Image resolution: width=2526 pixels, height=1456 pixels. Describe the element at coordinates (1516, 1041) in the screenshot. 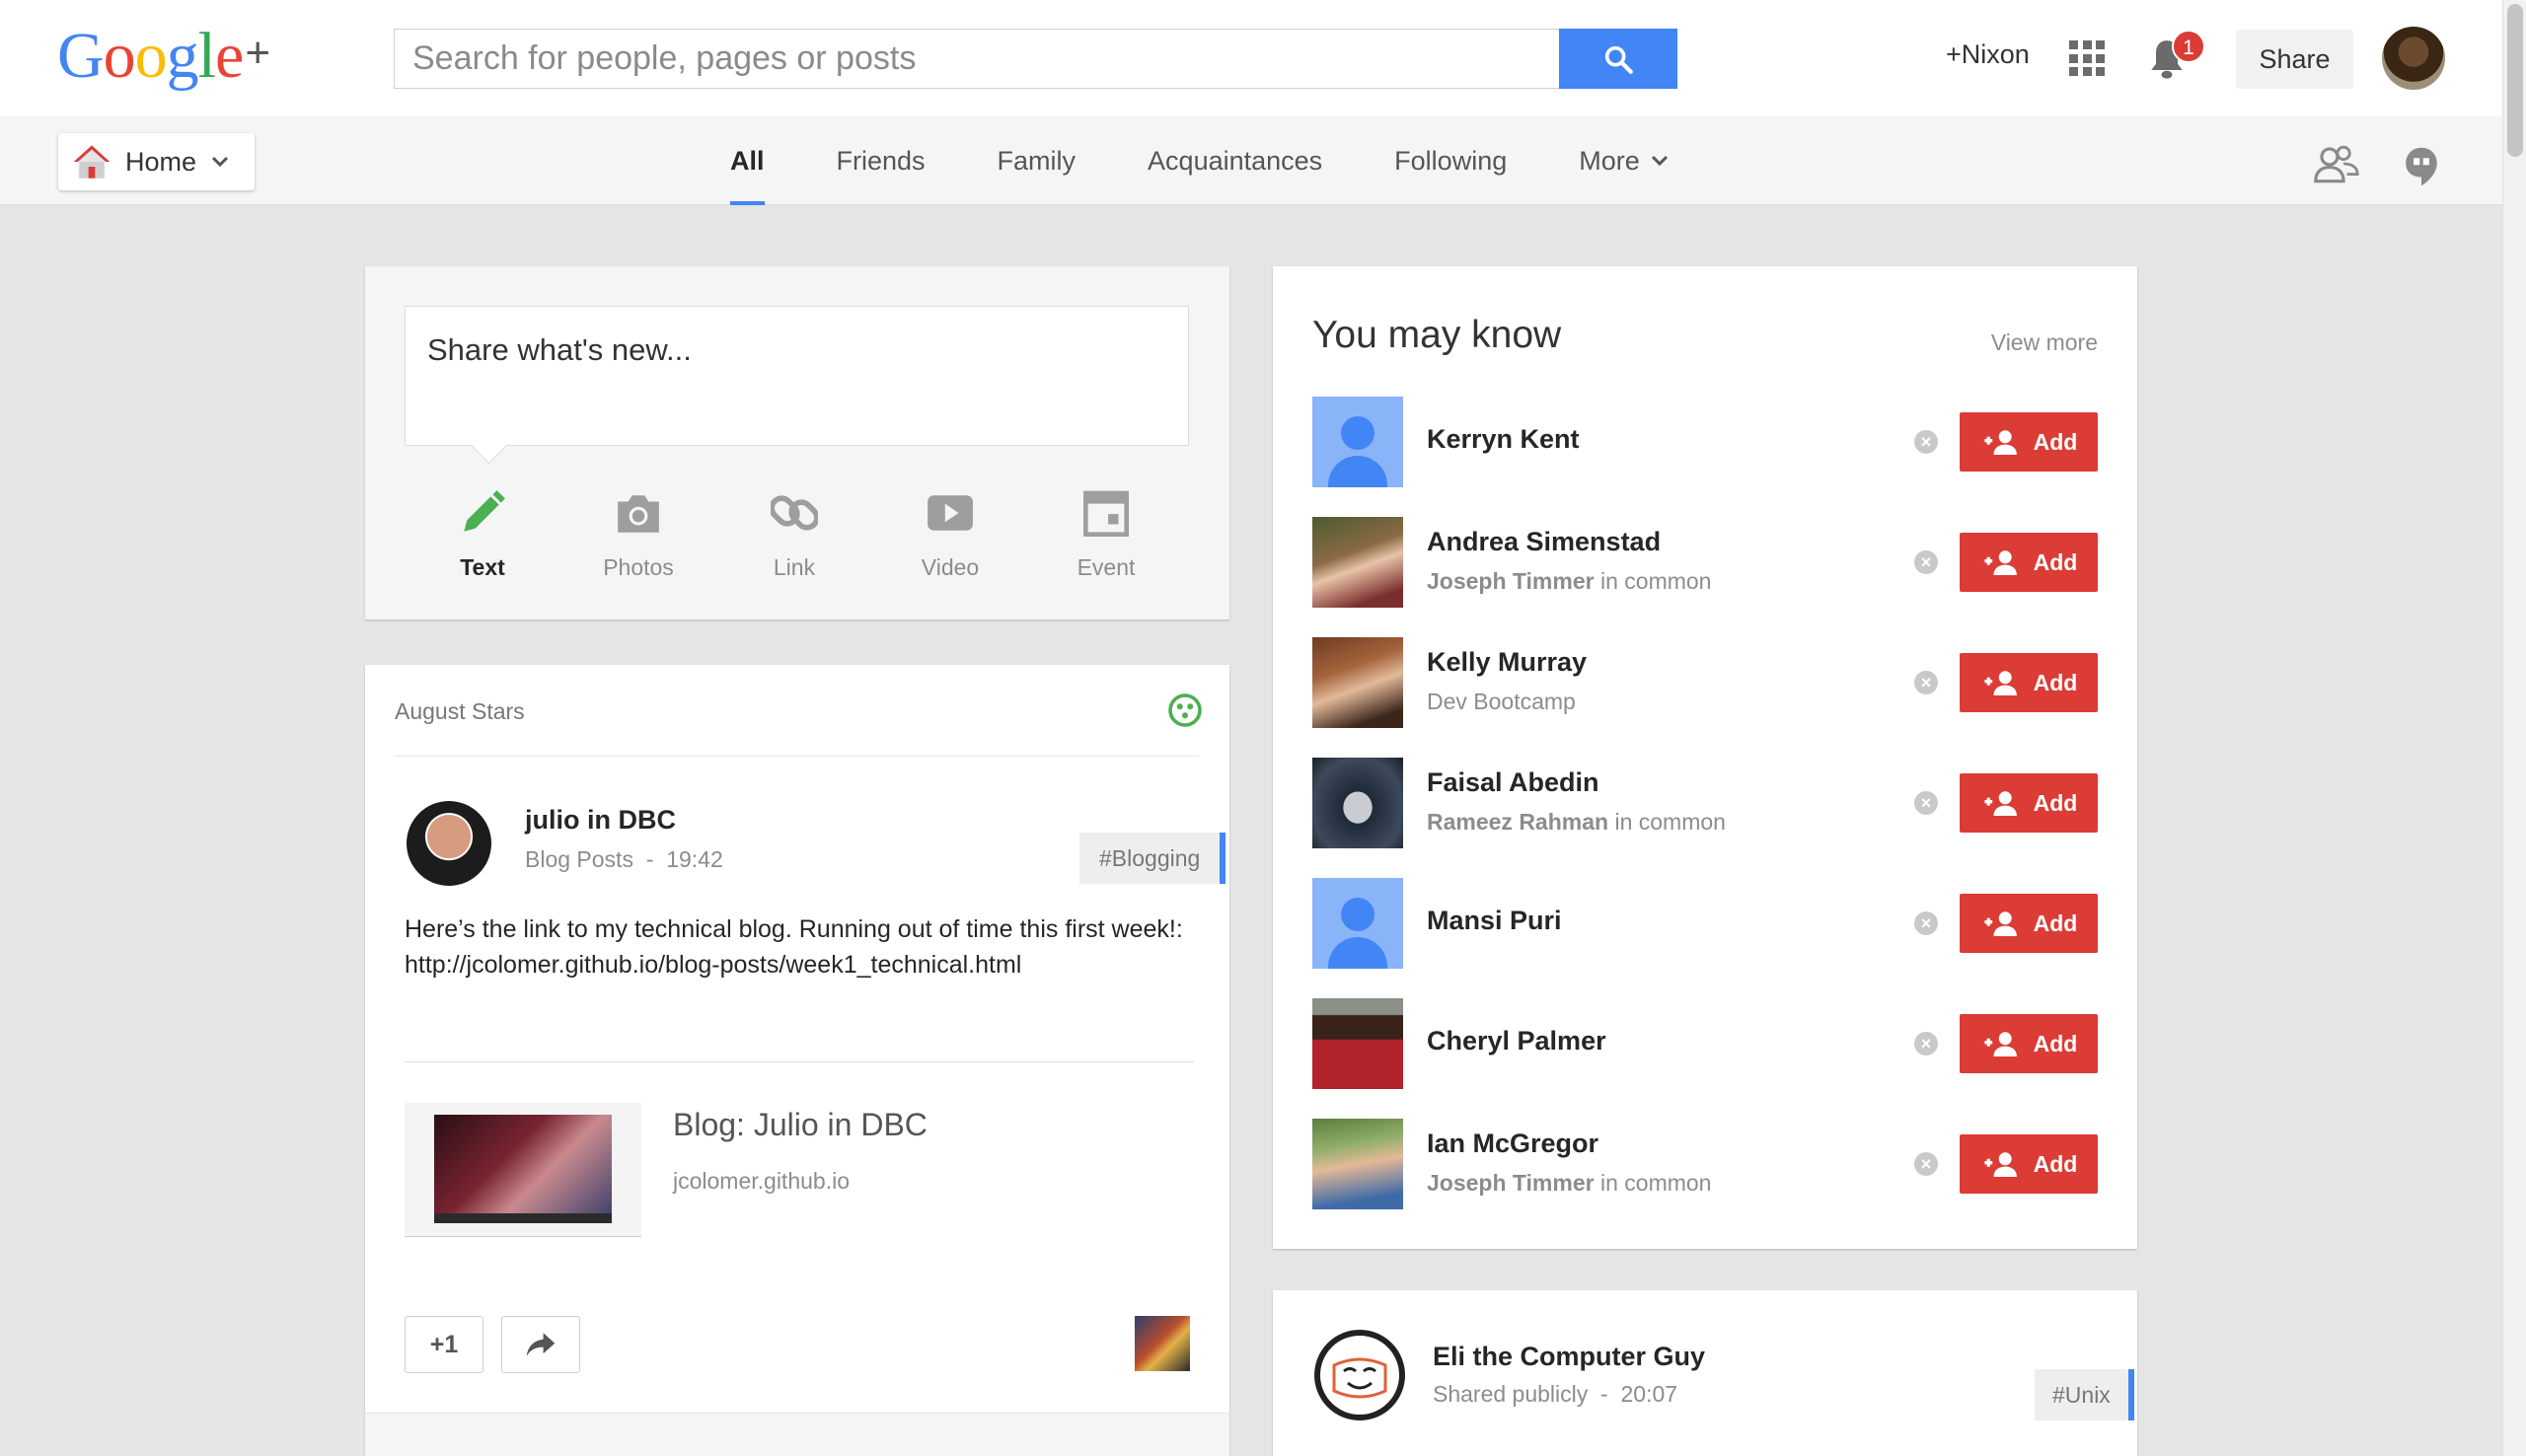

I see `person-name: Cheryl Palmer` at that location.